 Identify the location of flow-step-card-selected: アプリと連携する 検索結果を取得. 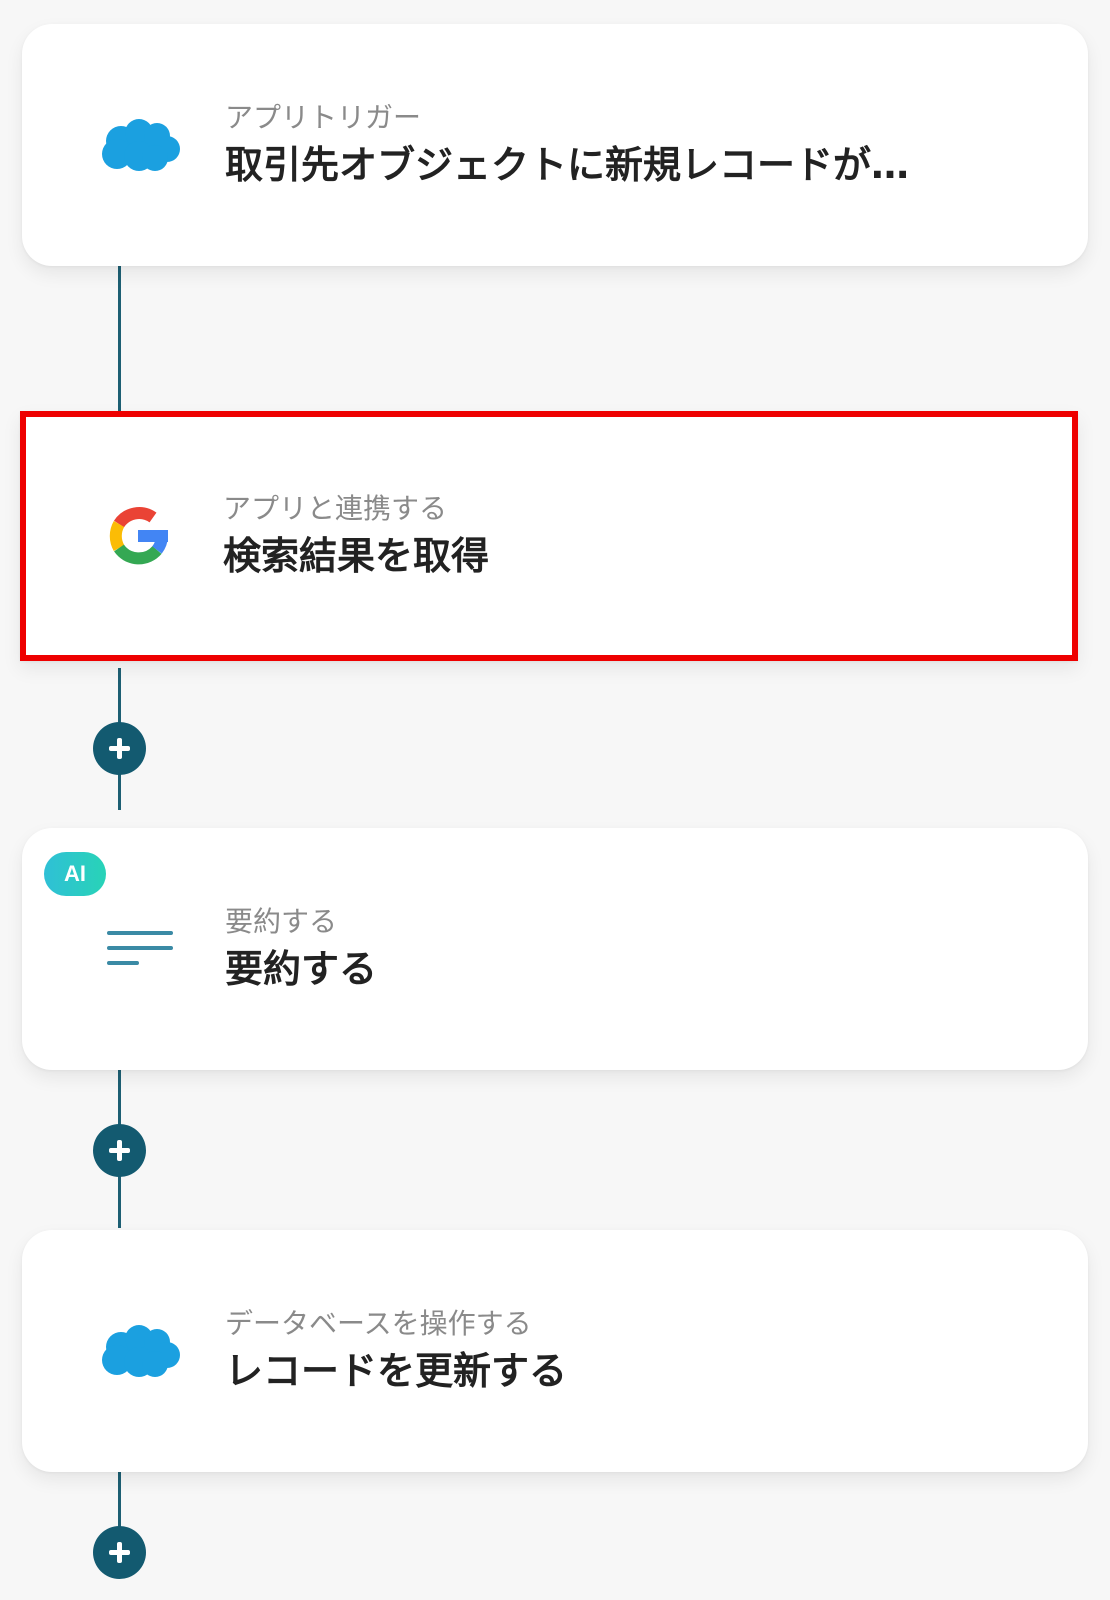
(549, 536).